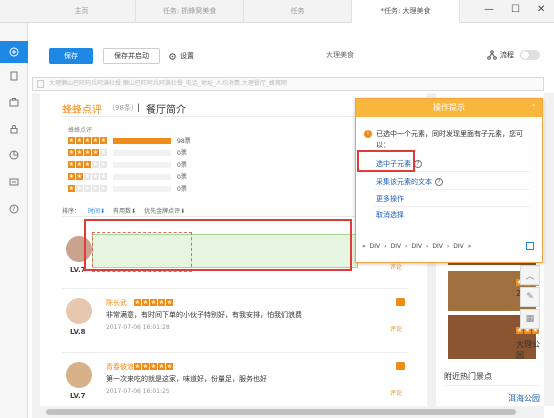 The height and width of the screenshot is (418, 554). What do you see at coordinates (116, 303) in the screenshot?
I see `reviewer-name: 陈长武` at bounding box center [116, 303].